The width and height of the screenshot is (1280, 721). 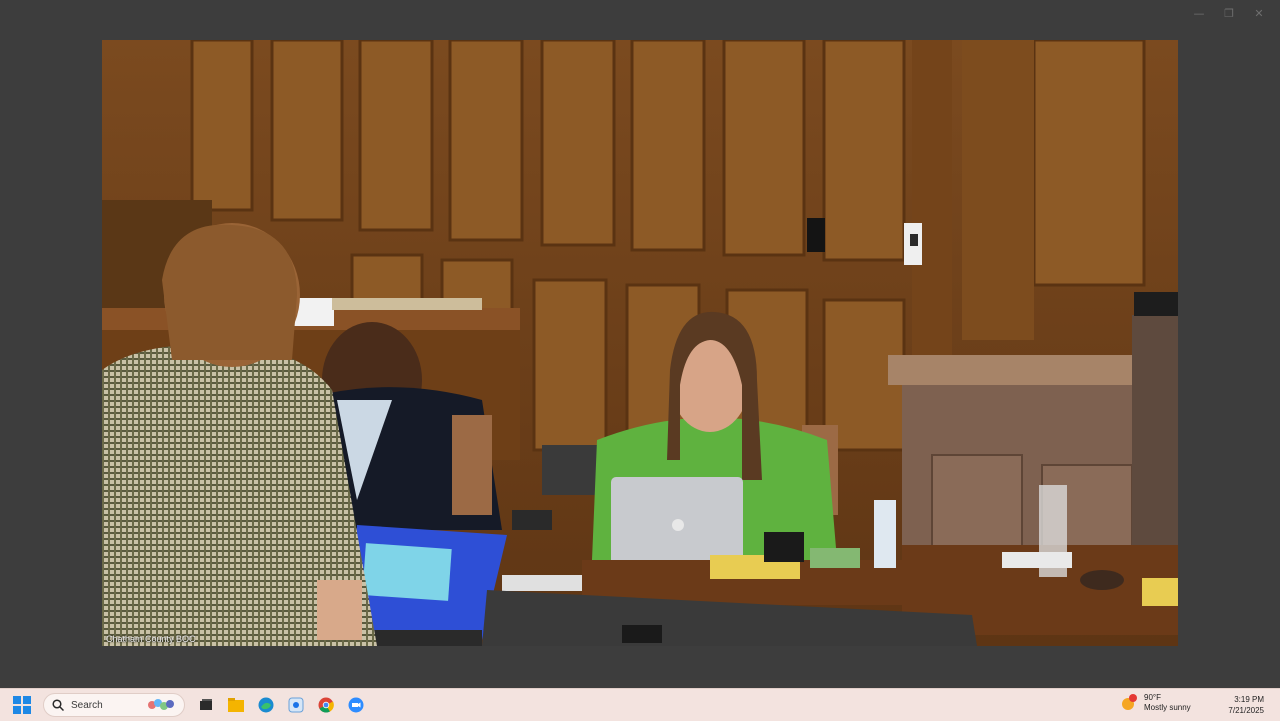 I want to click on edge-icon, so click(x=266, y=705).